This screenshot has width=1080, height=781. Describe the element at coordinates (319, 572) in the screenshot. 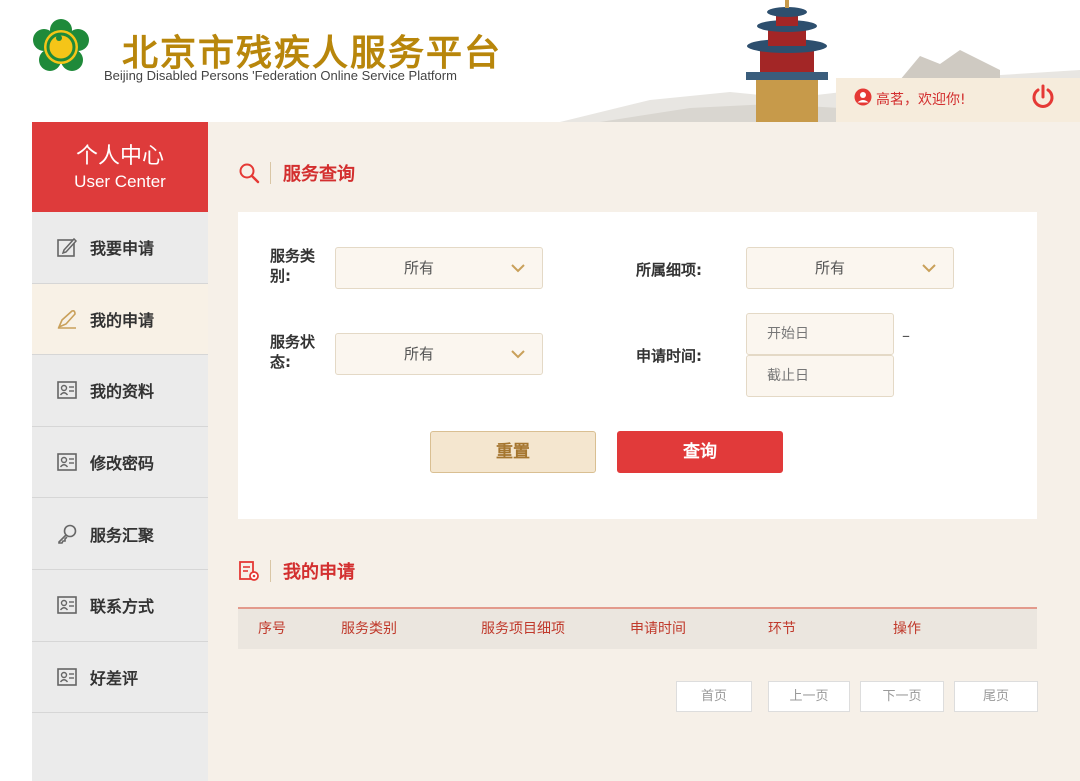

I see `applications-section-title: 我的申请` at that location.